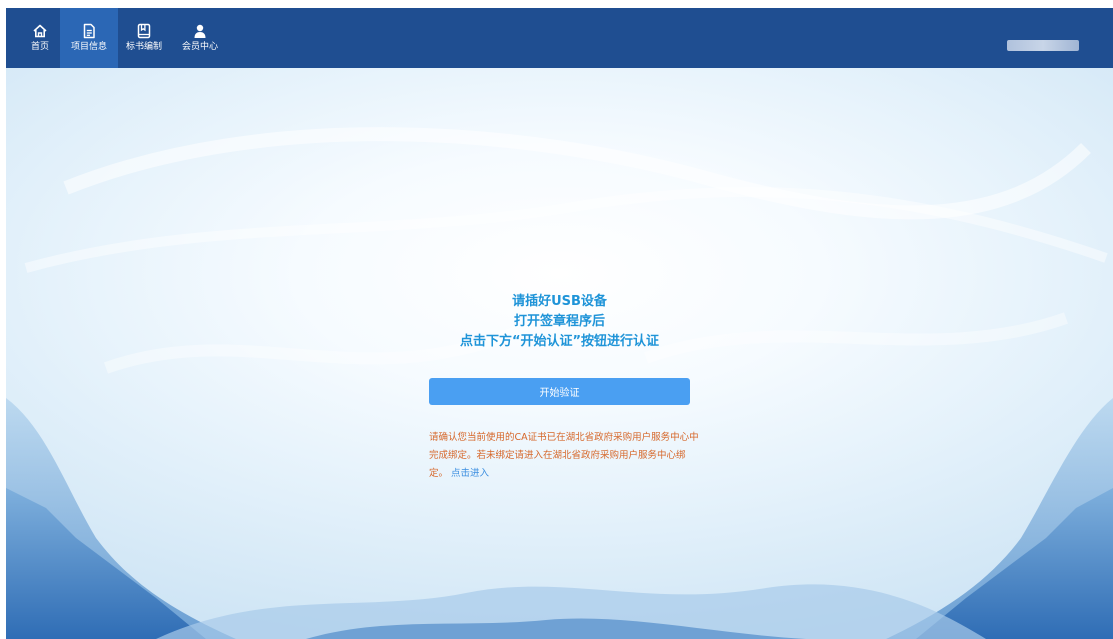 The height and width of the screenshot is (639, 1113). I want to click on nav-label-home: 首页, so click(39, 47).